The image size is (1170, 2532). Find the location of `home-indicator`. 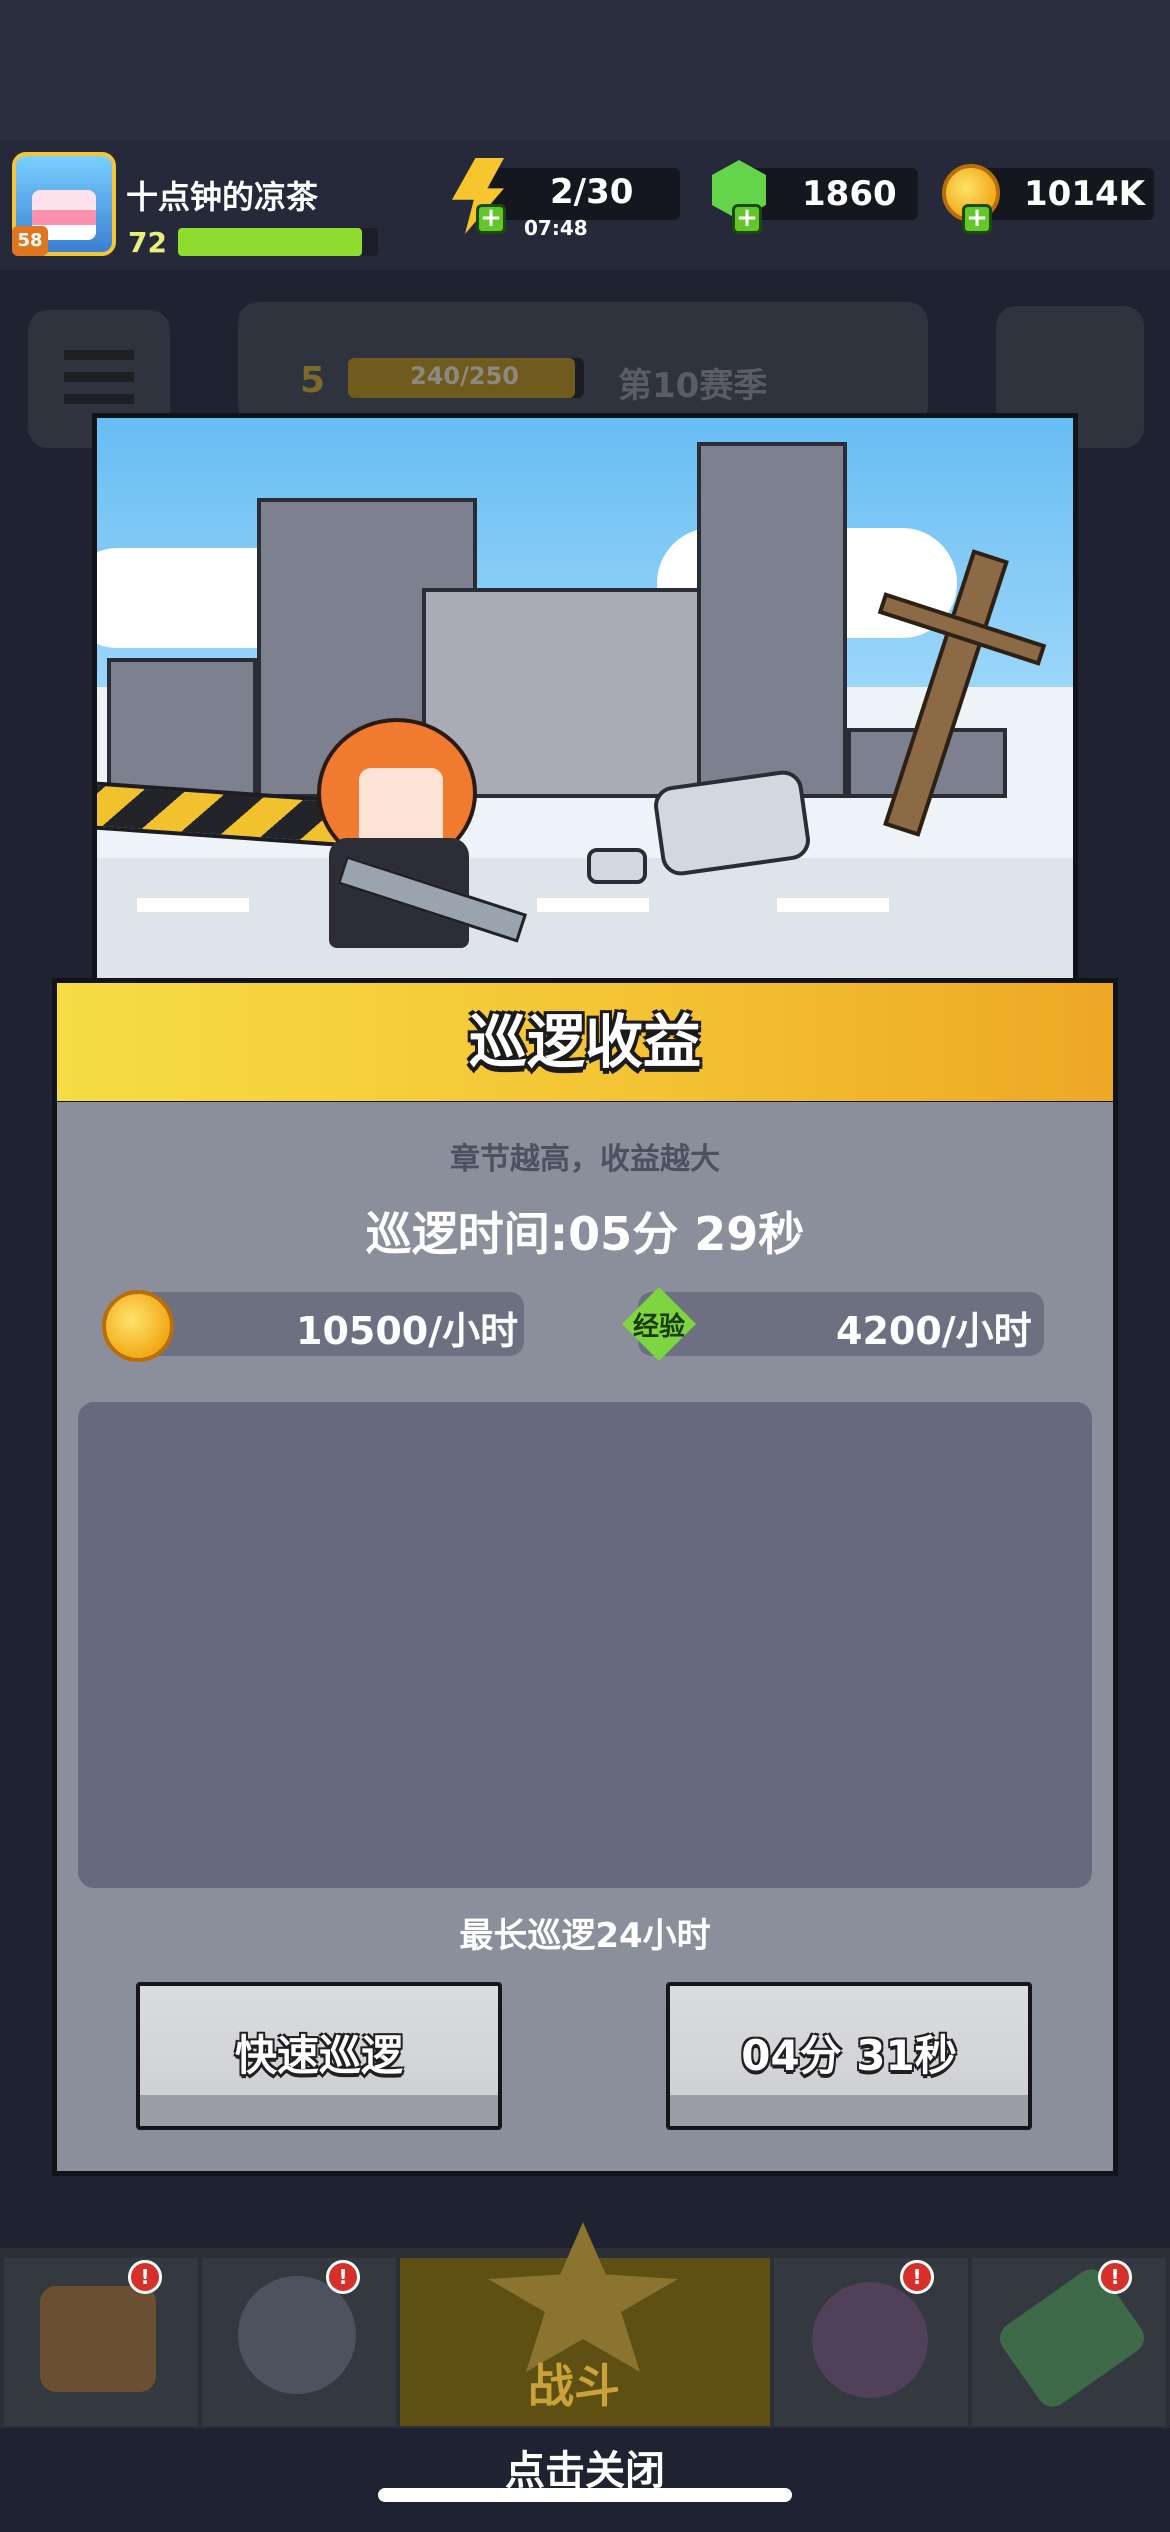

home-indicator is located at coordinates (585, 2495).